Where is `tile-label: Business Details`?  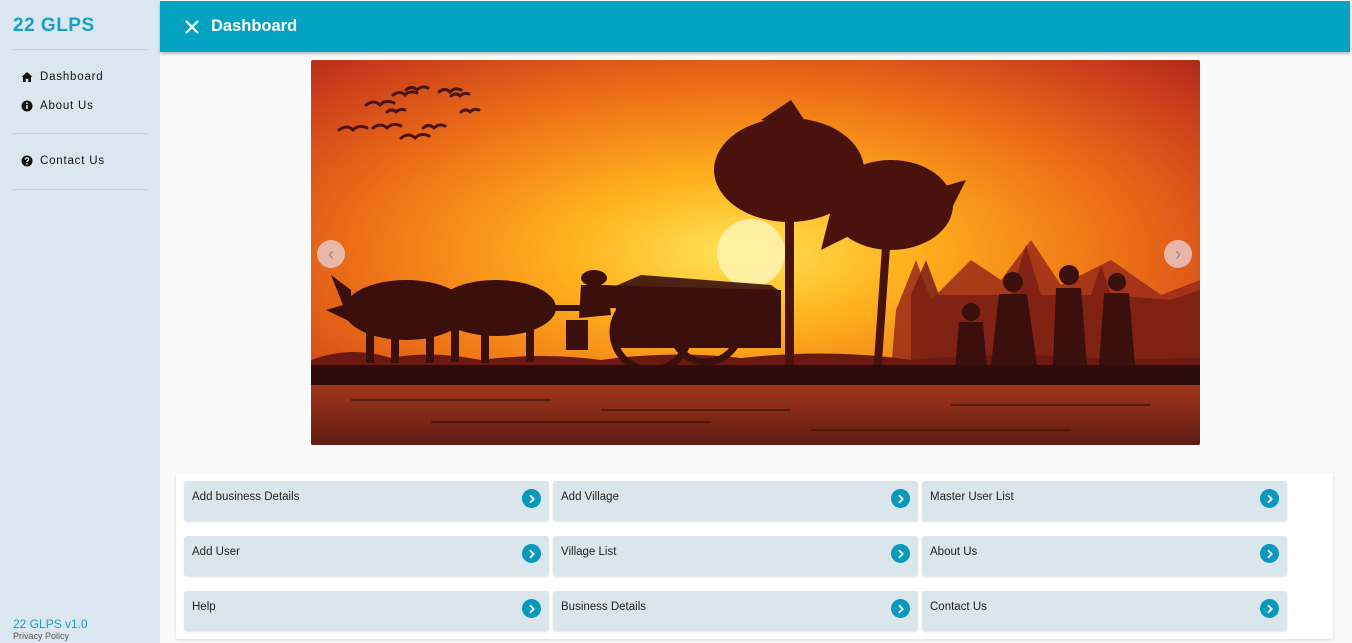 tile-label: Business Details is located at coordinates (604, 607).